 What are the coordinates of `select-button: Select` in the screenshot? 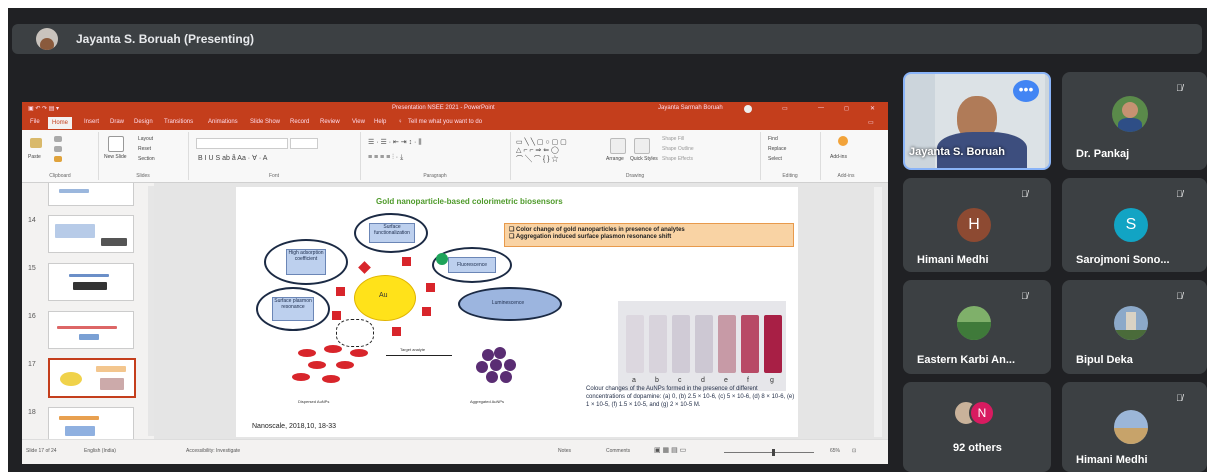 It's located at (775, 159).